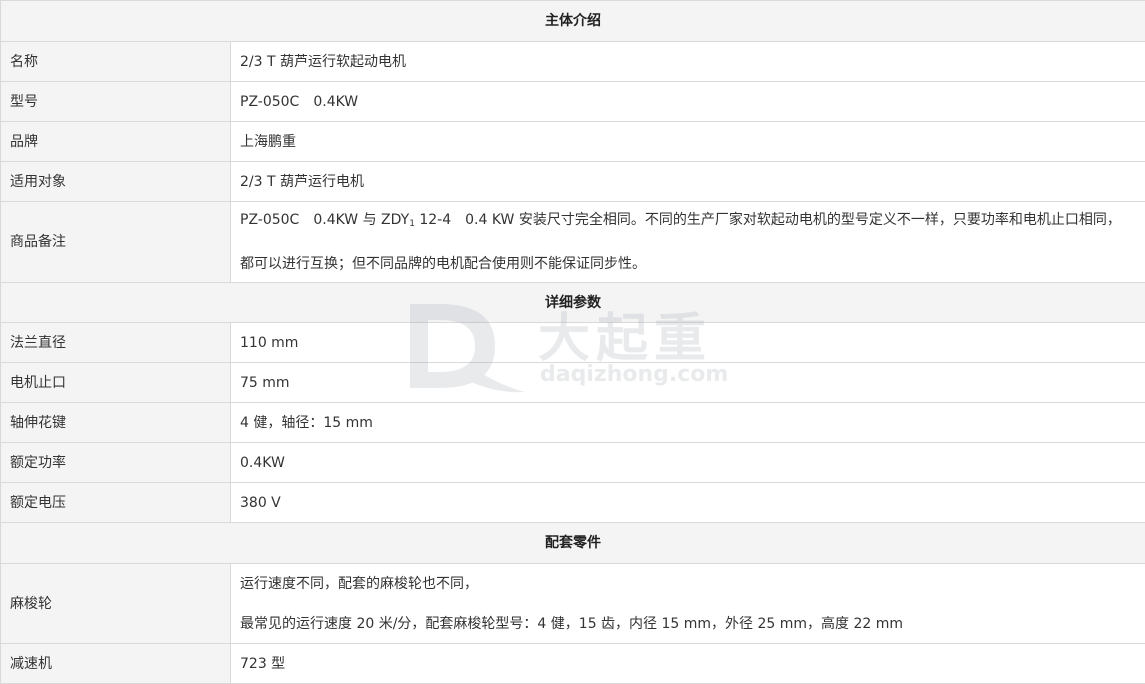 This screenshot has width=1145, height=684. Describe the element at coordinates (687, 663) in the screenshot. I see `row-value-reducer: 723 型` at that location.